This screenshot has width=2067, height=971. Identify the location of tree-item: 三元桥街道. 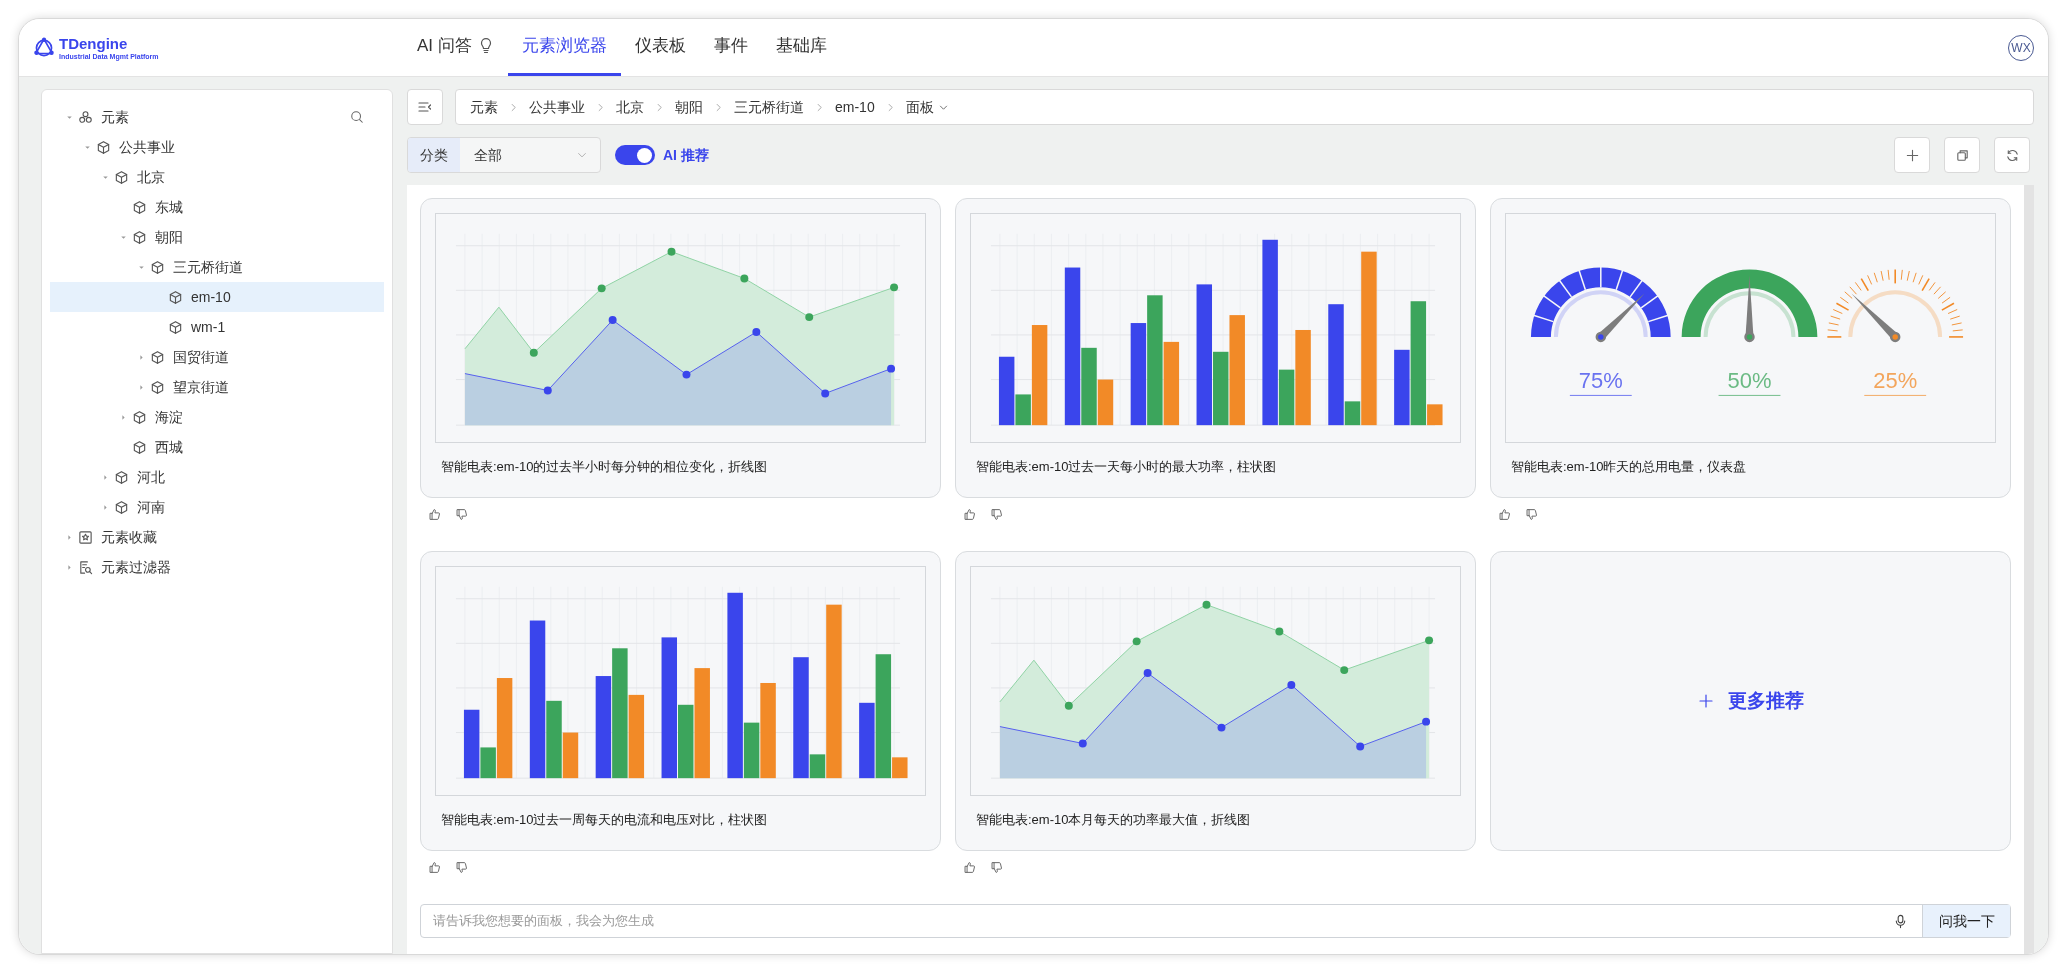
(217, 267).